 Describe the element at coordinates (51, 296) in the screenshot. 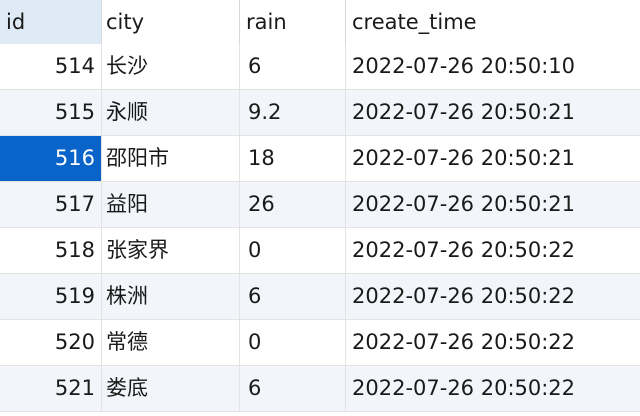

I see `cell-id: 519` at that location.